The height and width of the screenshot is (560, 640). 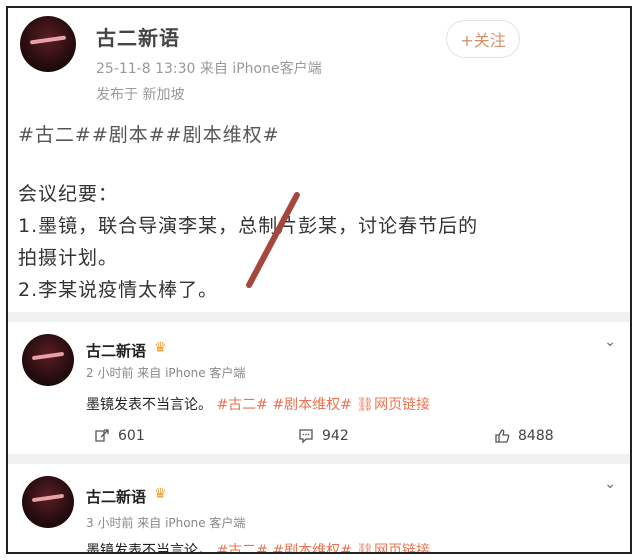 I want to click on repost-button: 601, so click(x=119, y=436).